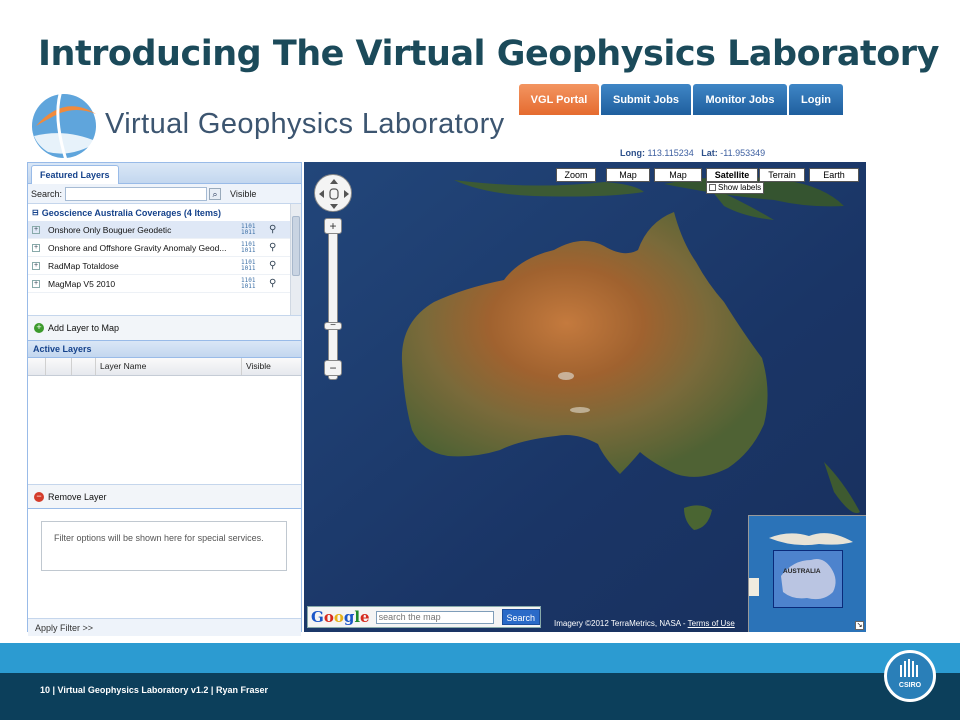 The image size is (960, 720). I want to click on layer-row: + MagMap V5 2010 1101 1011 ⚲, so click(164, 284).